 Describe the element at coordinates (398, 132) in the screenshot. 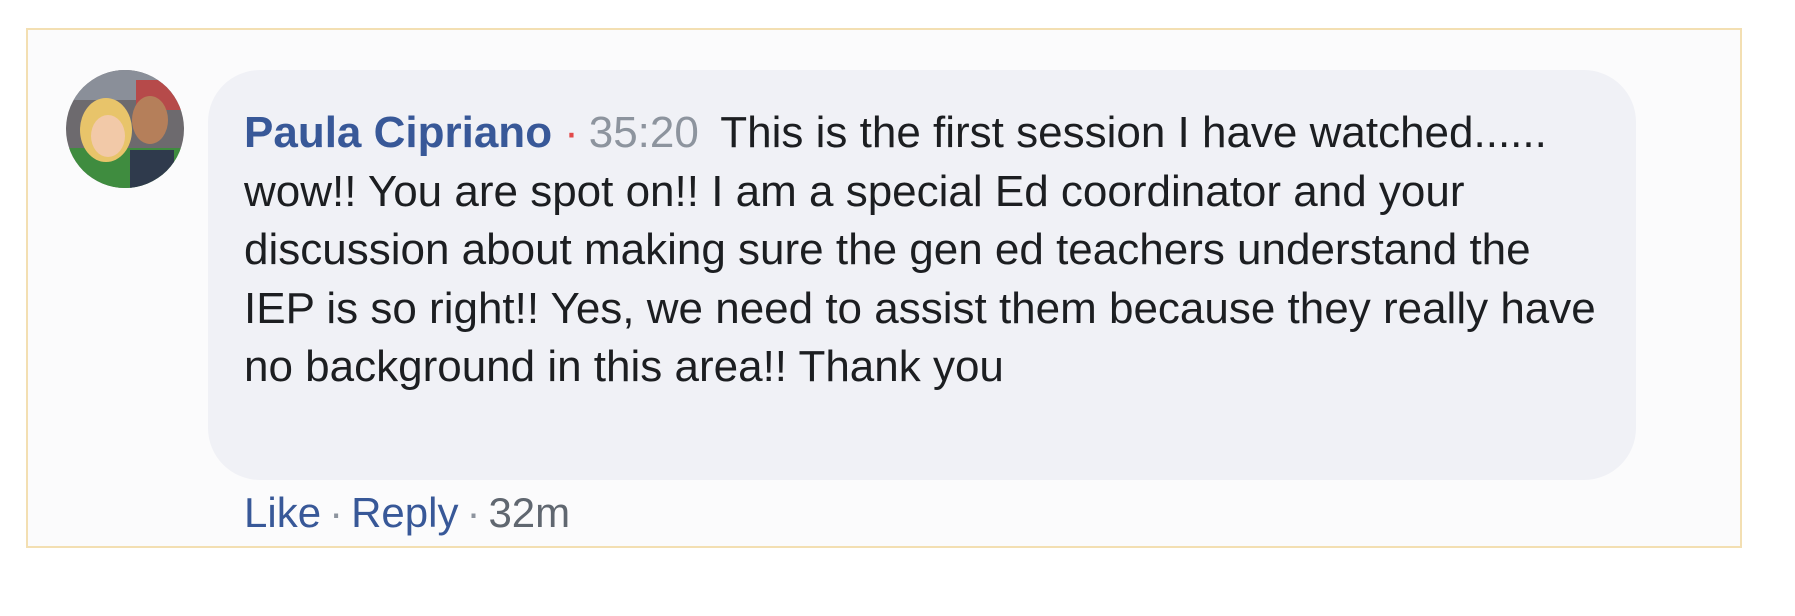

I see `author-name-link: Paula Cipriano` at that location.